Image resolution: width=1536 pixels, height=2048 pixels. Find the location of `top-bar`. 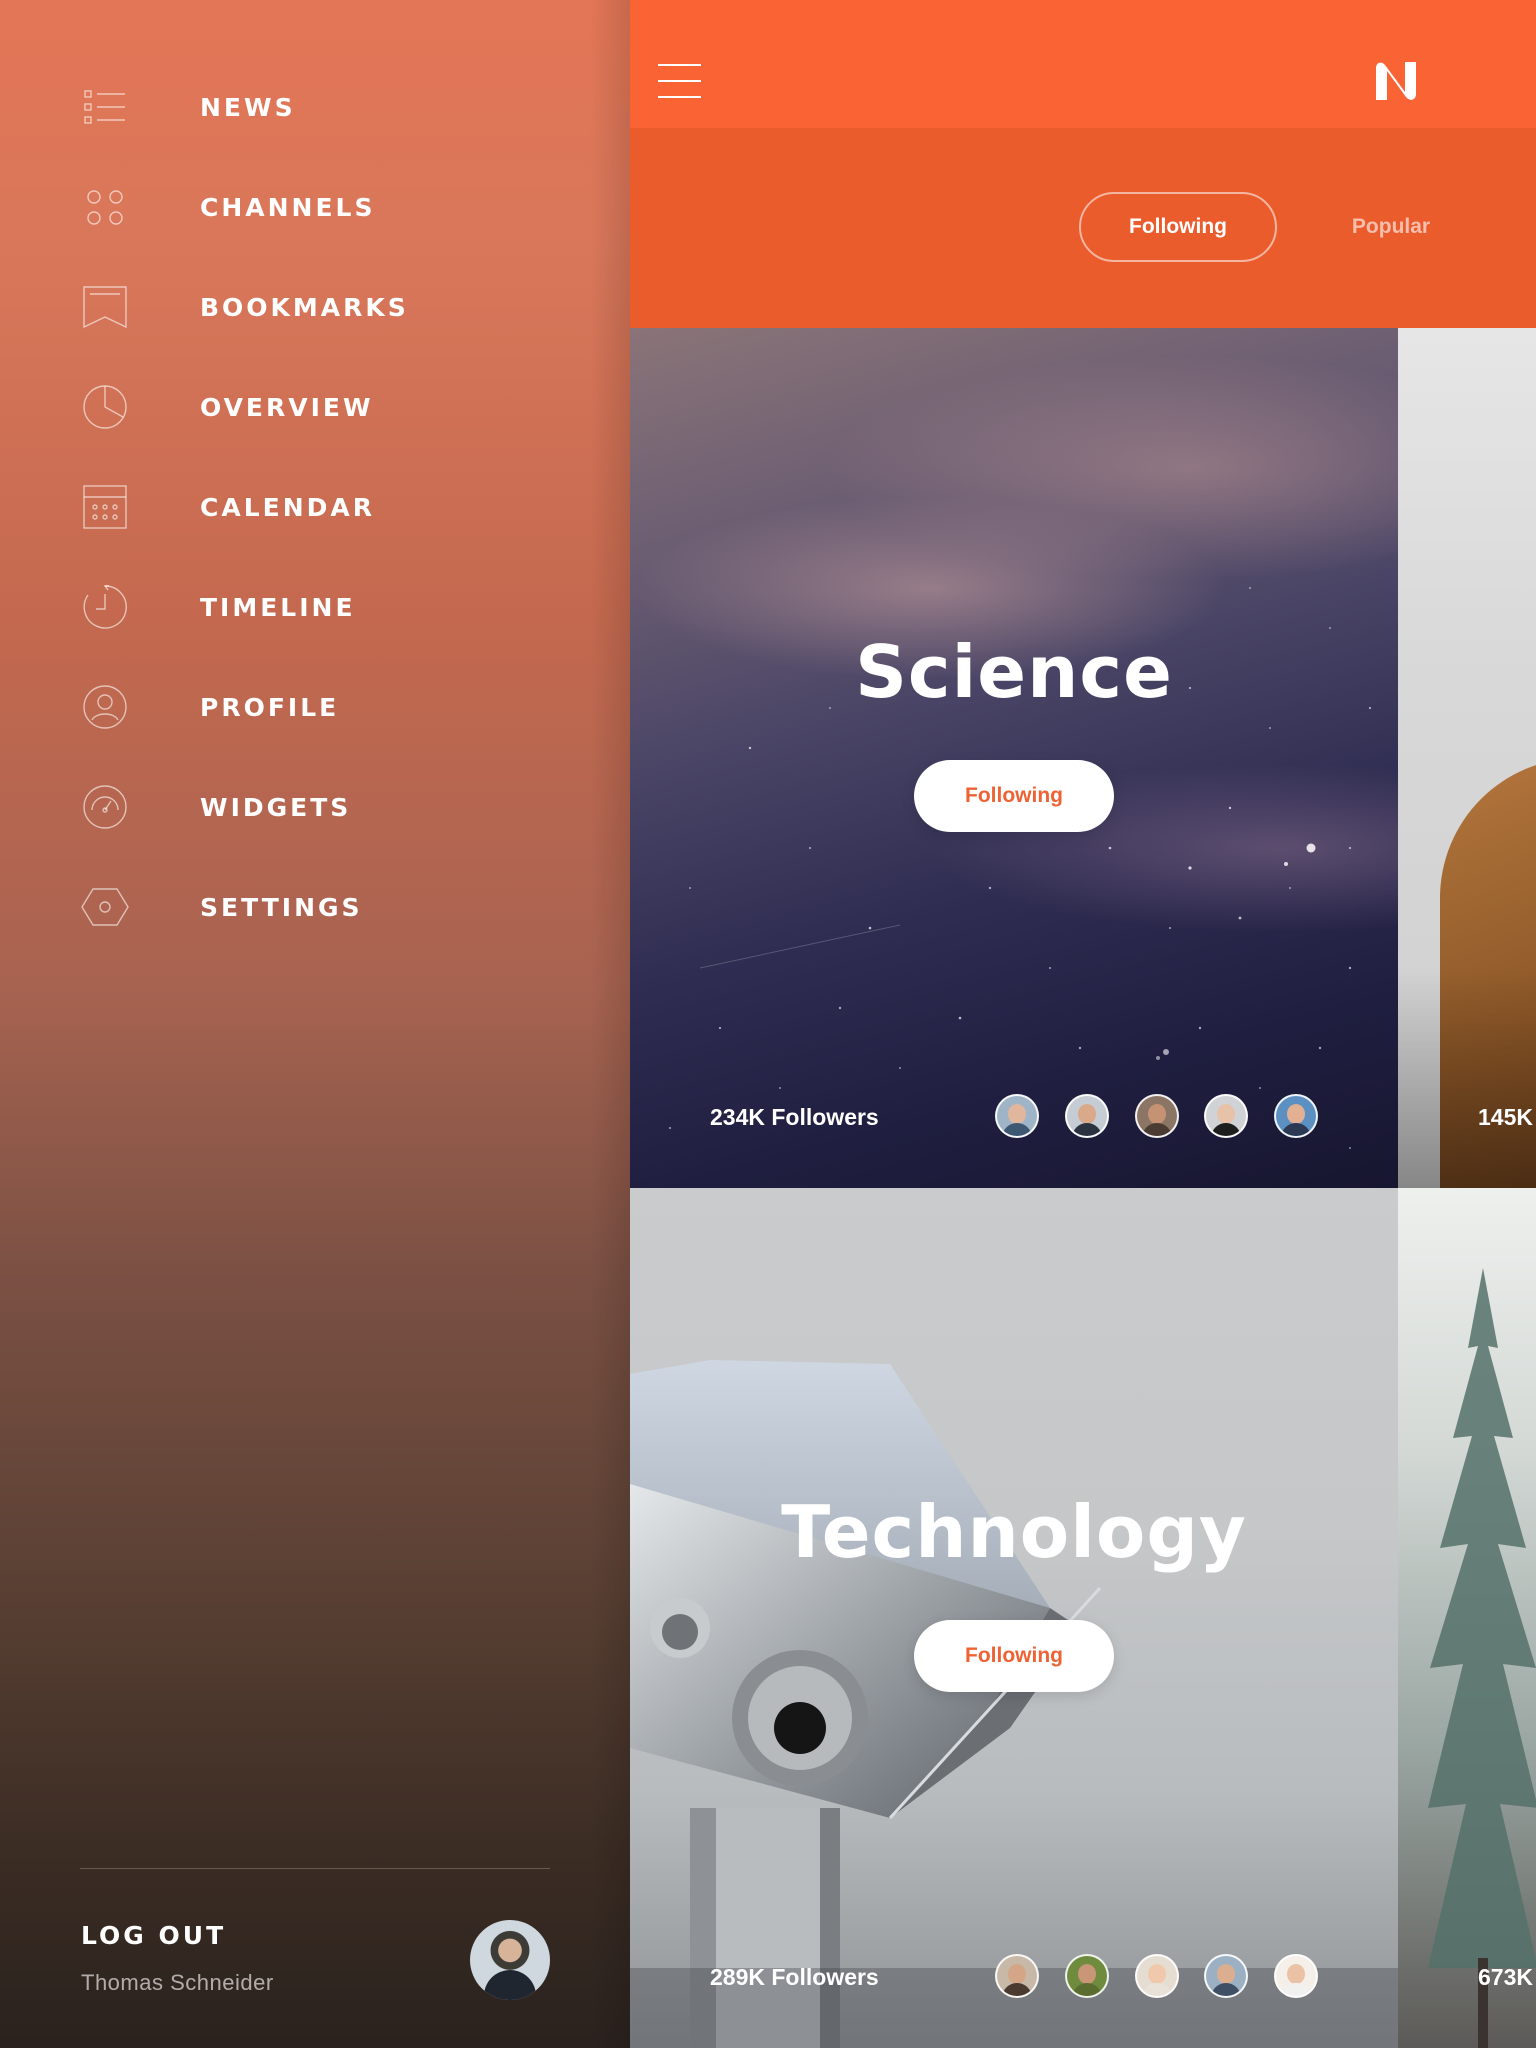

top-bar is located at coordinates (1083, 64).